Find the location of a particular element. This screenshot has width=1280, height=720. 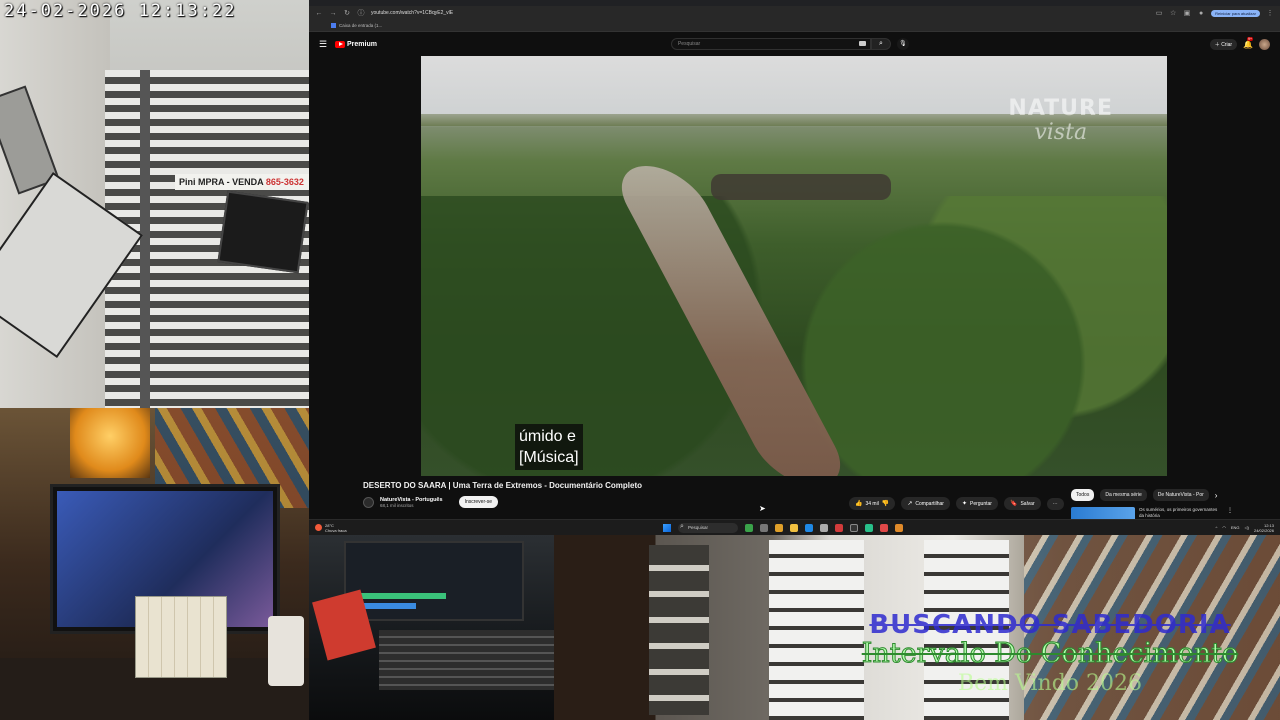

ask-button: ✦ Perguntar is located at coordinates (976, 503).